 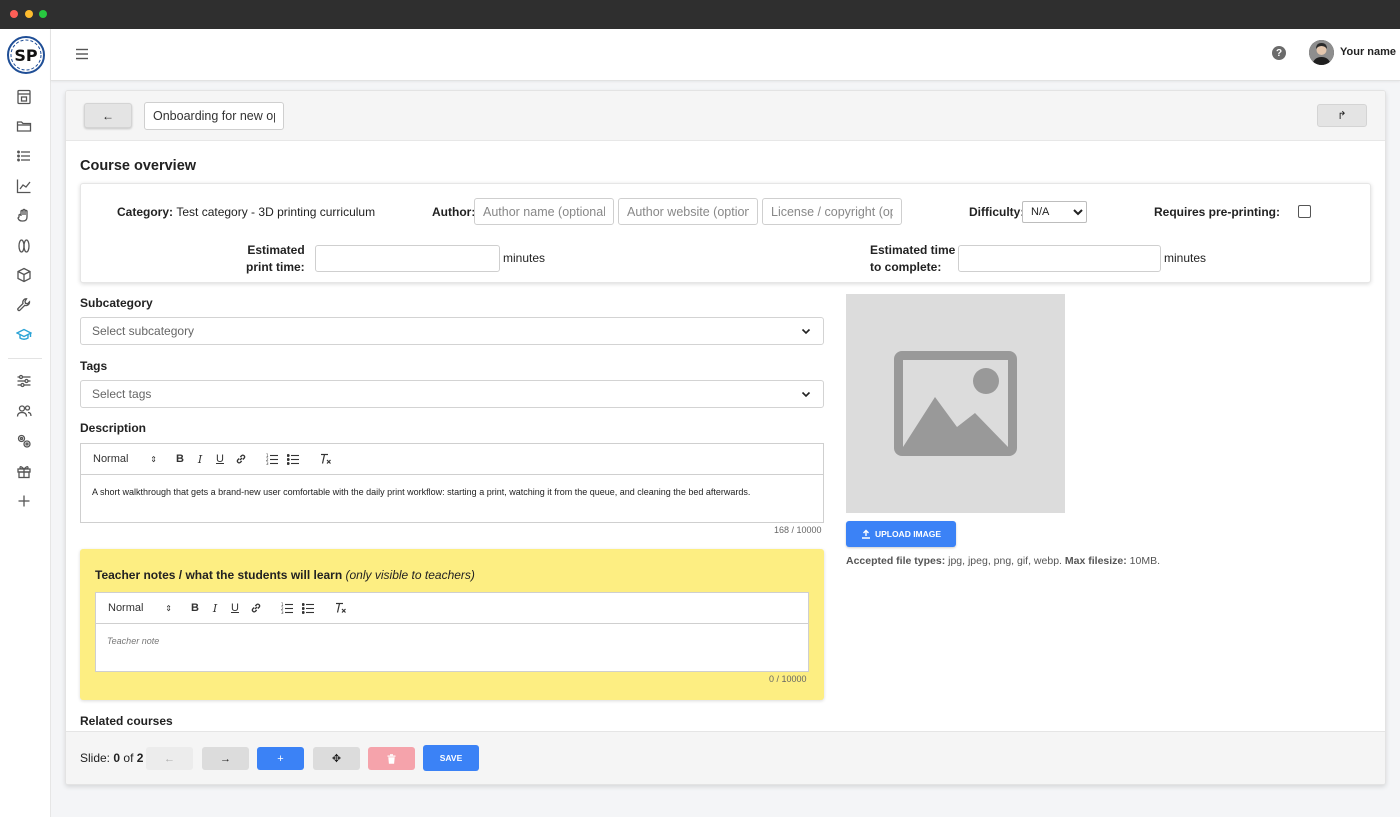 I want to click on logo-icon: SP, so click(x=26, y=55).